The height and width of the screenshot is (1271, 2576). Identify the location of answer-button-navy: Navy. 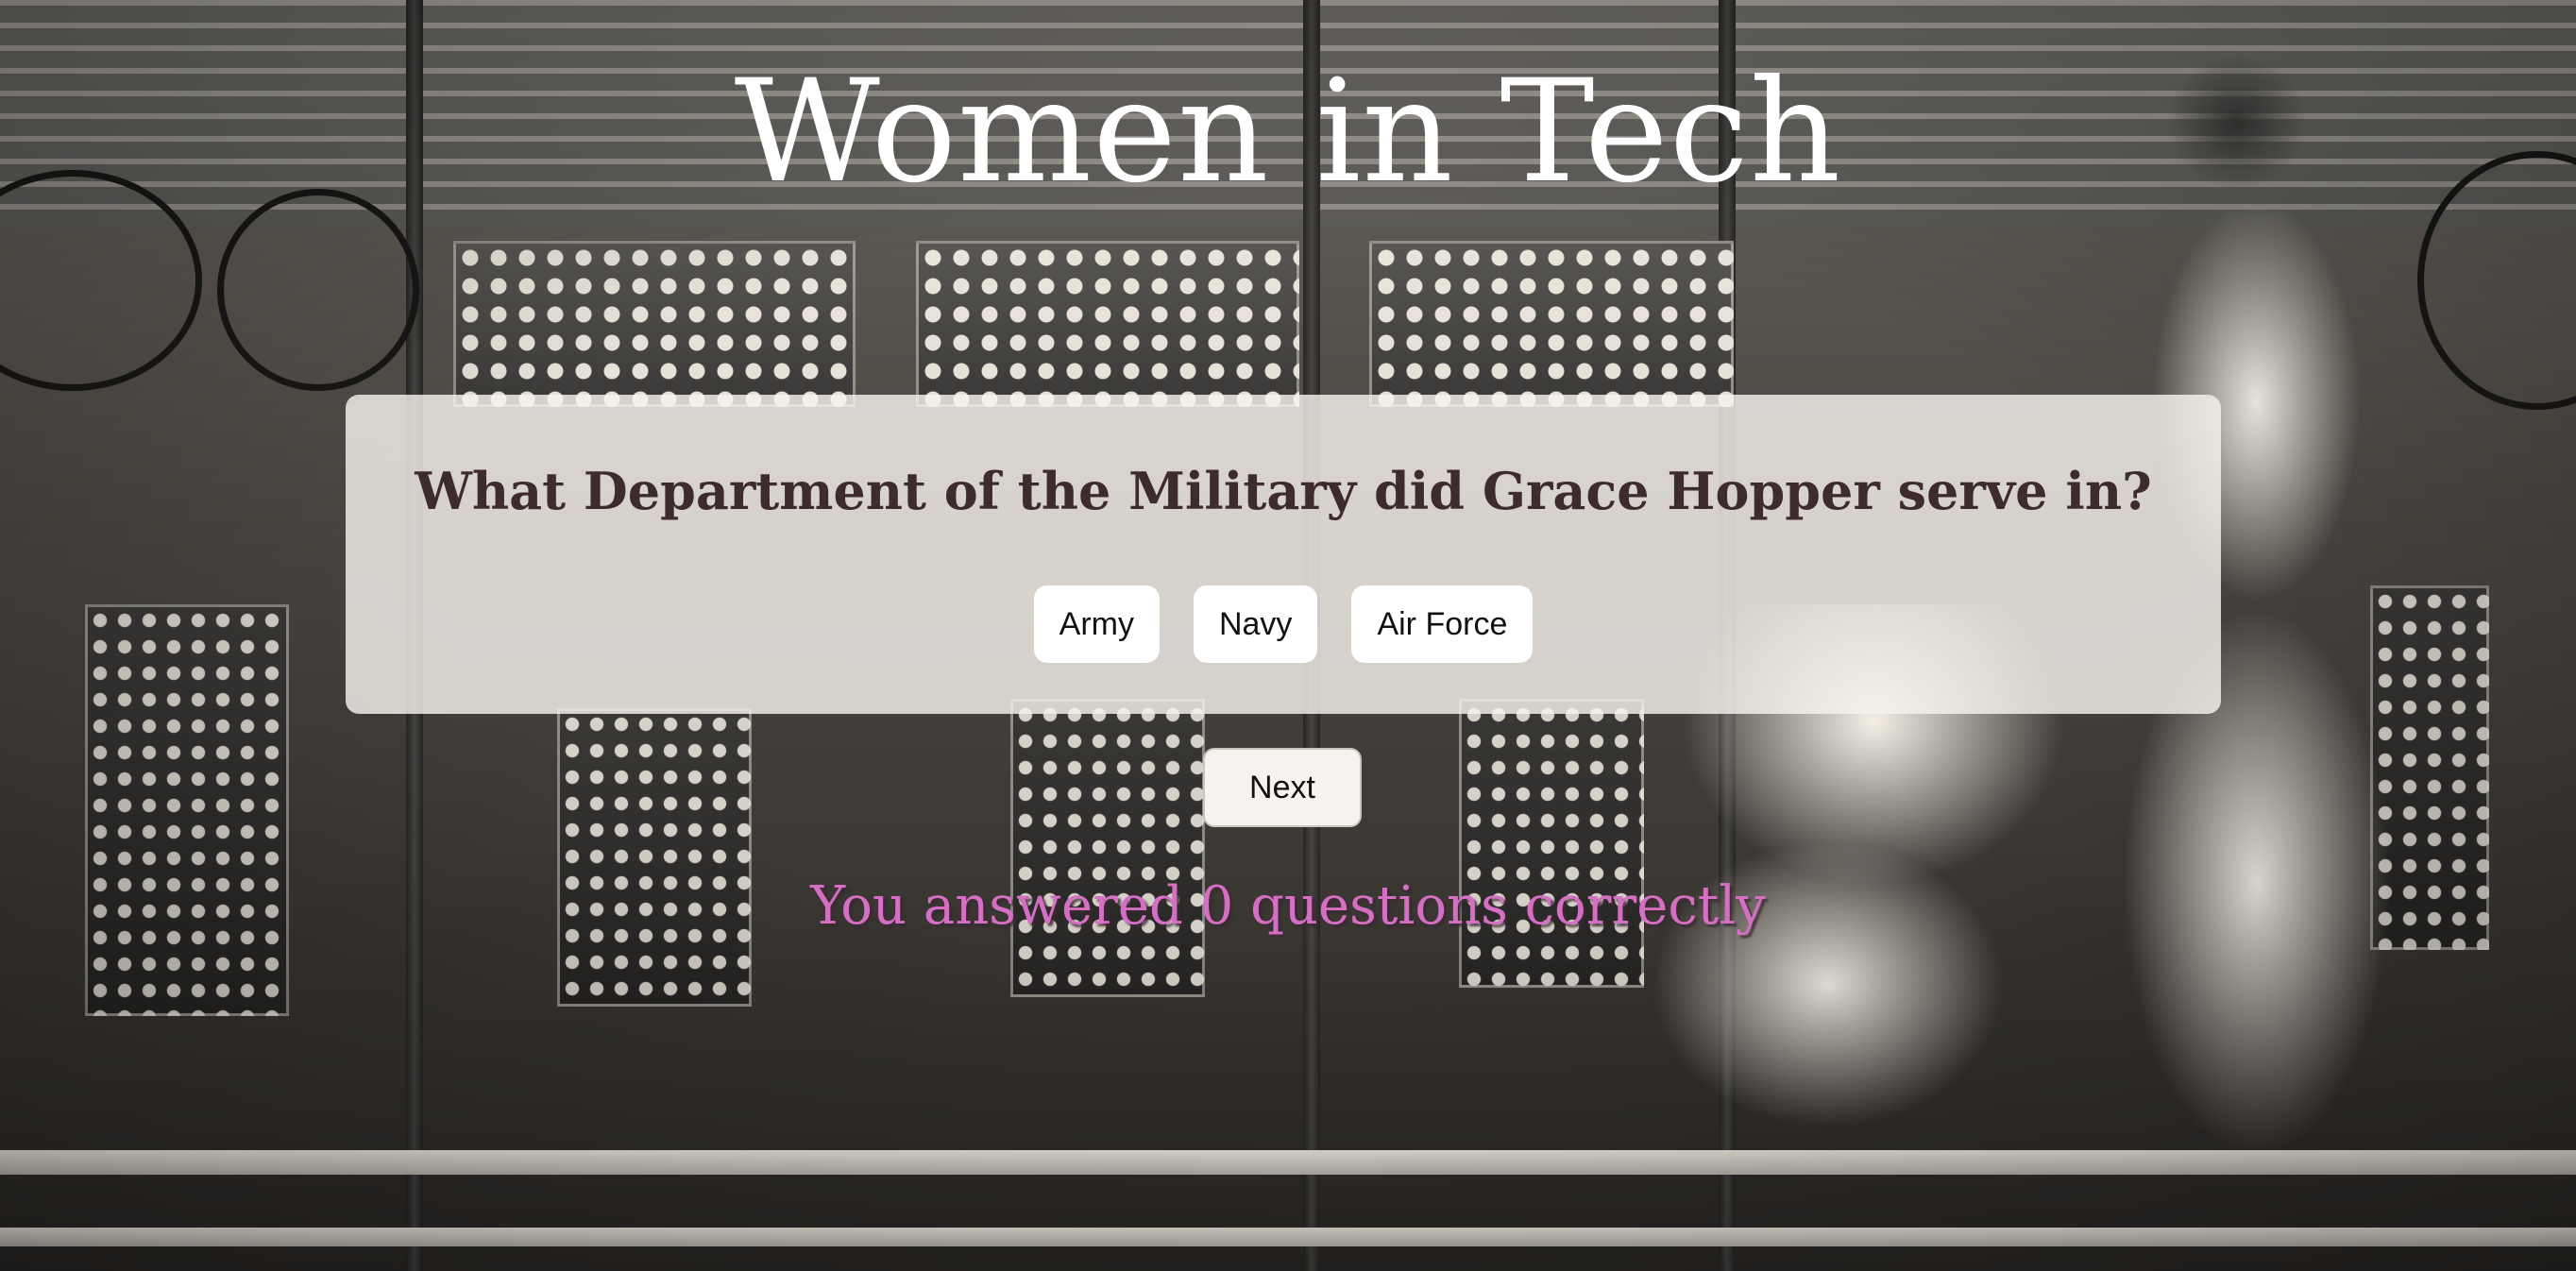
(1255, 624).